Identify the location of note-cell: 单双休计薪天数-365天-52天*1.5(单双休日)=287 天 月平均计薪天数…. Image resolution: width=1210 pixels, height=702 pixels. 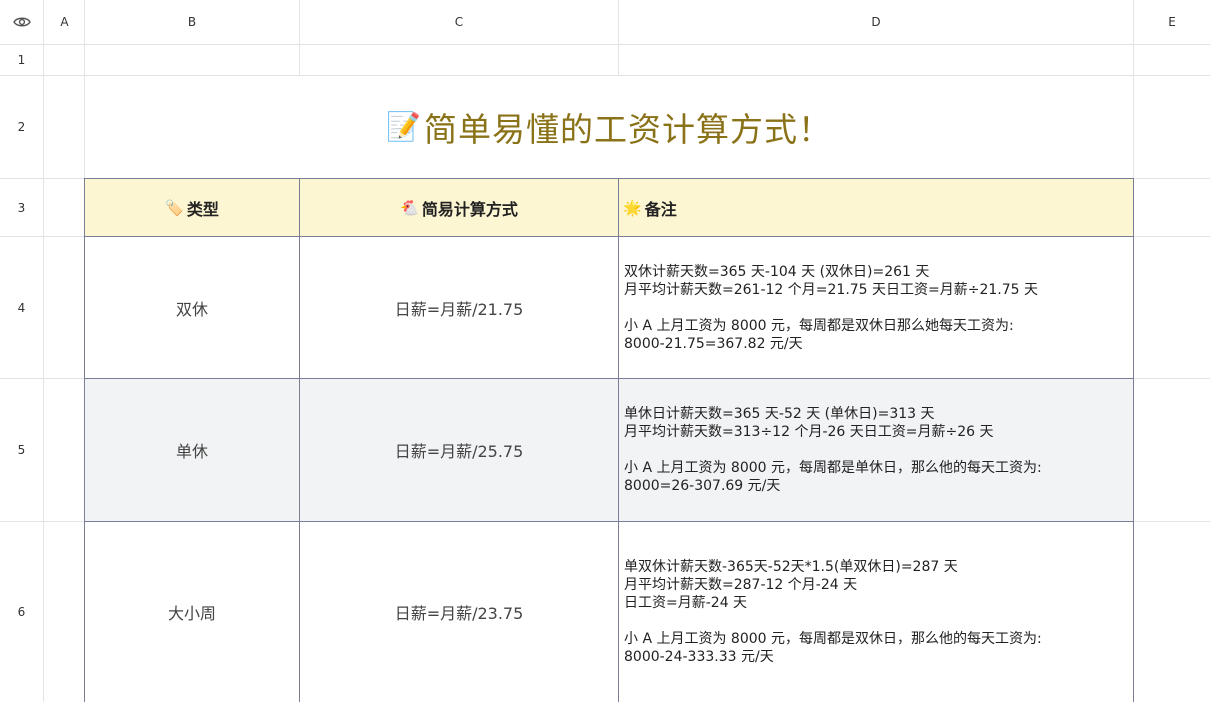
(876, 612).